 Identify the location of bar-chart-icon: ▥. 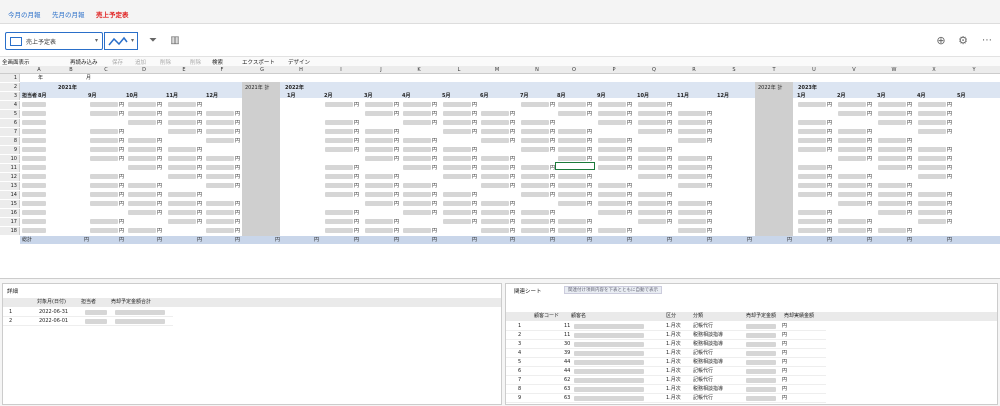
(175, 41).